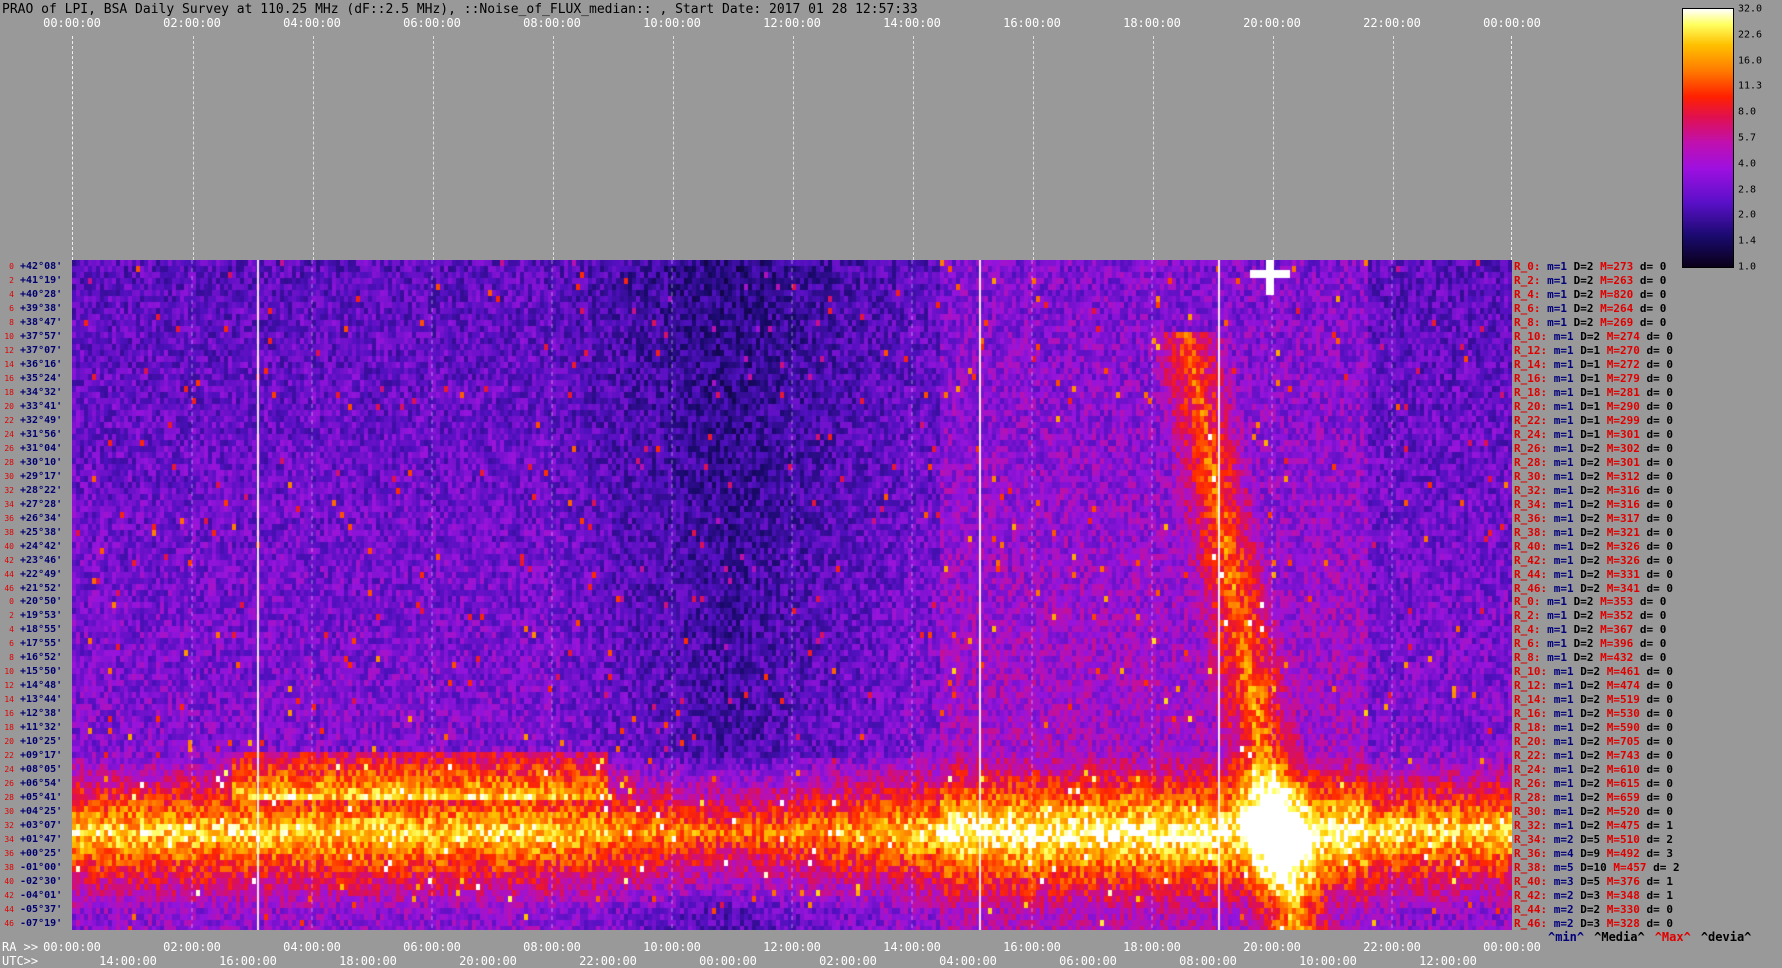  Describe the element at coordinates (38, 337) in the screenshot. I see `declination-value: +37°57'` at that location.